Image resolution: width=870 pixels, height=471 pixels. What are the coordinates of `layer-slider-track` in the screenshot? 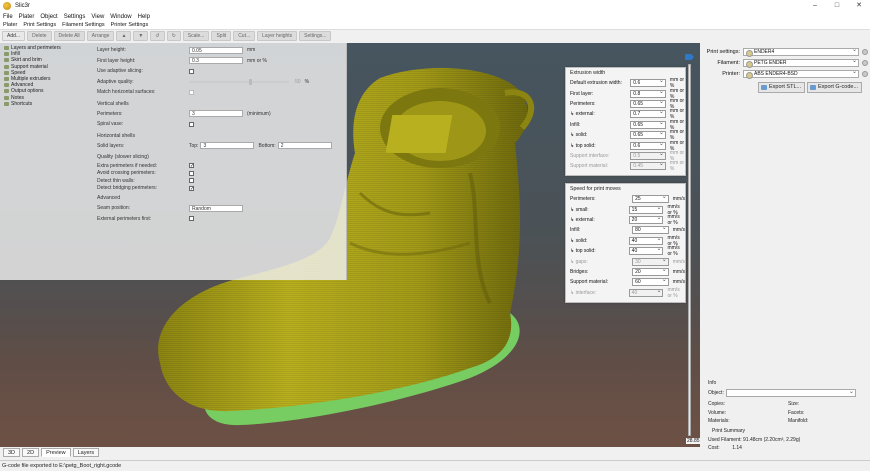 It's located at (689, 250).